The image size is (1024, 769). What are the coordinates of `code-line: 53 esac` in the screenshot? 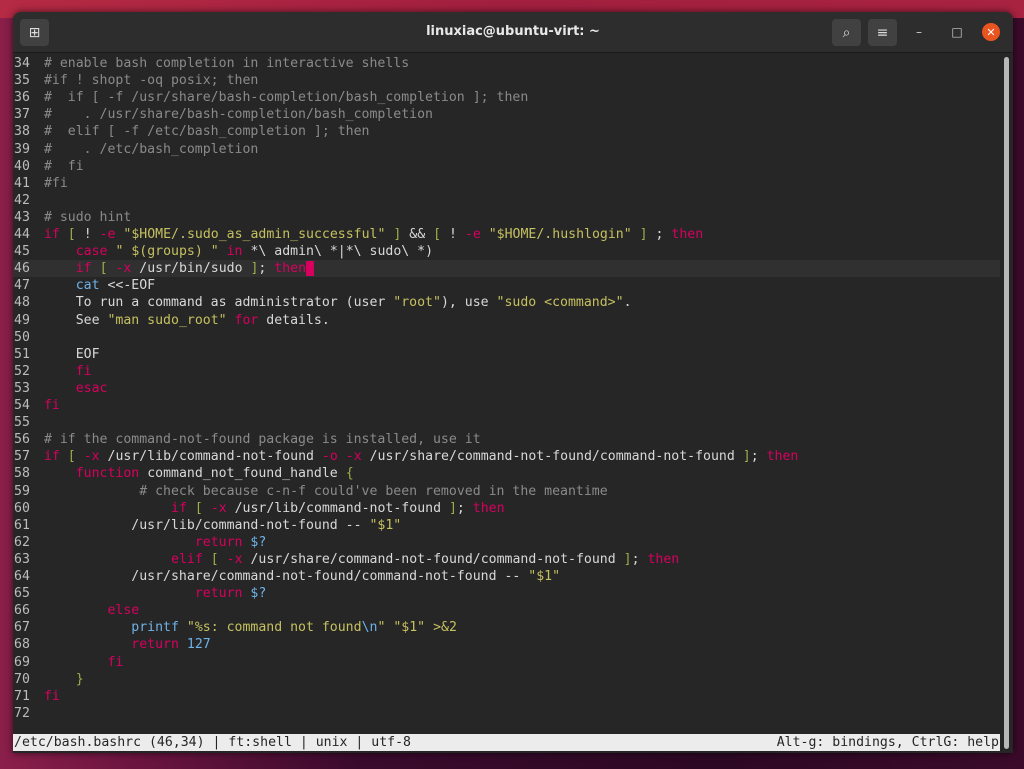 It's located at (506, 388).